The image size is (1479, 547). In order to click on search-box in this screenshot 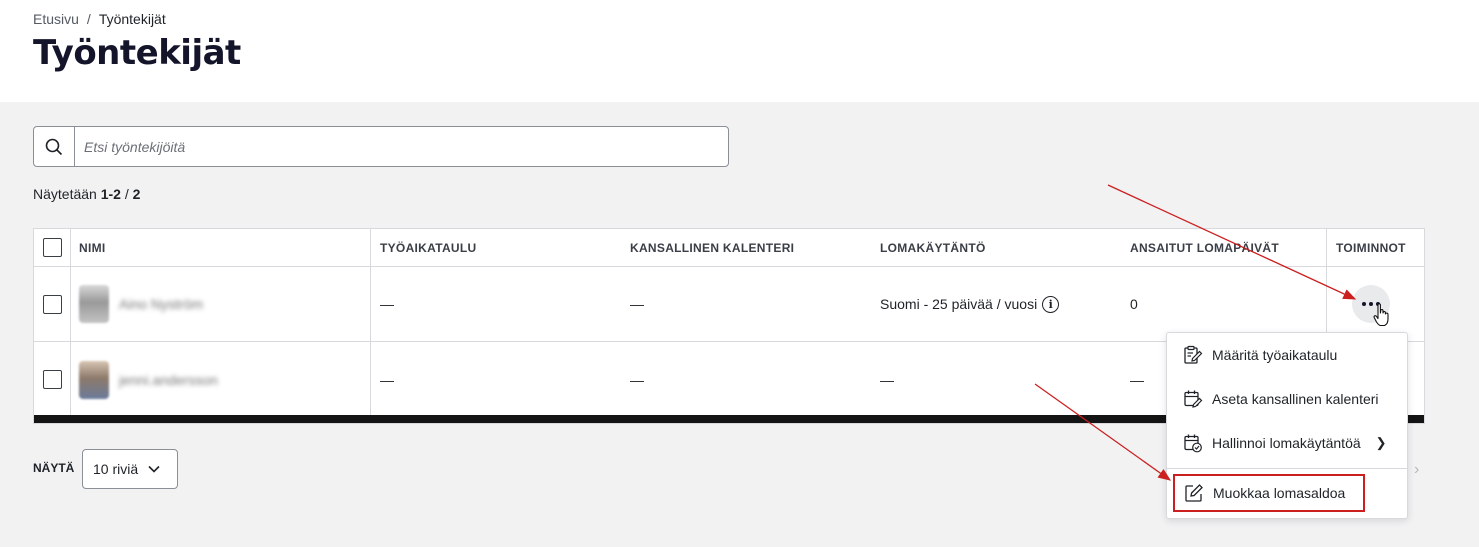, I will do `click(381, 146)`.